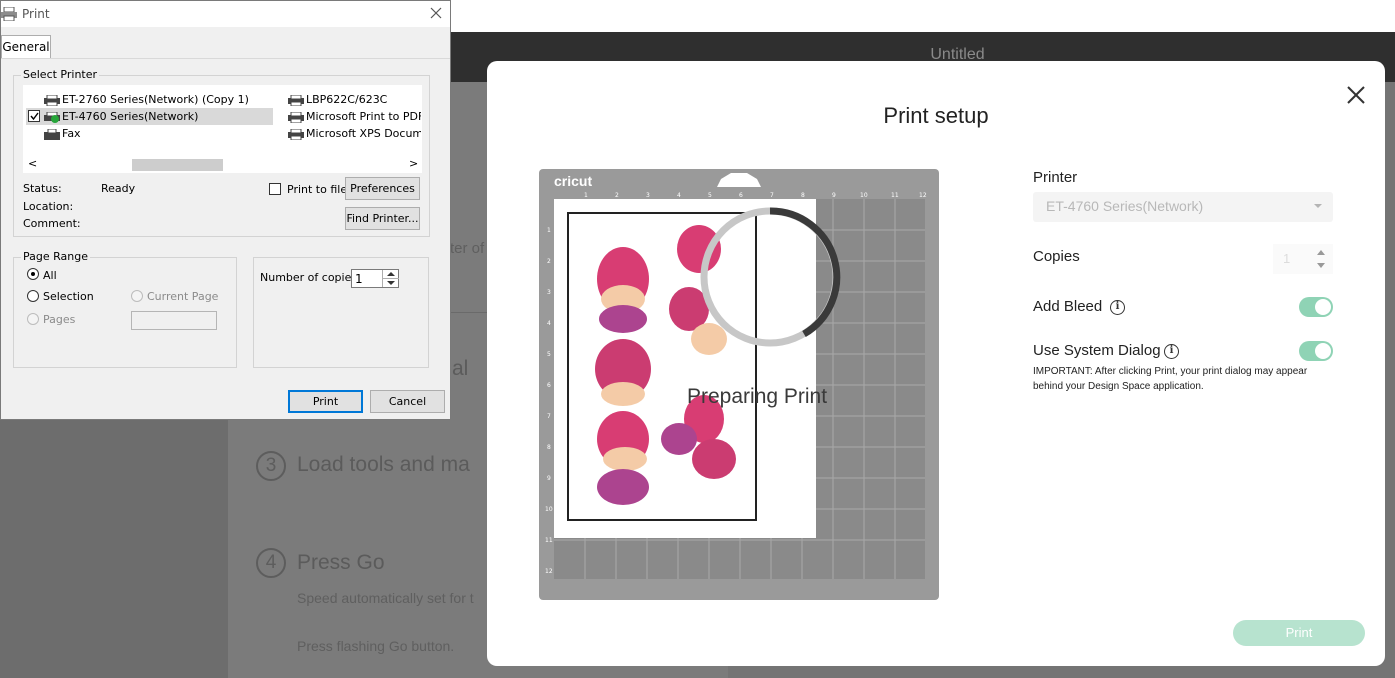  Describe the element at coordinates (936, 115) in the screenshot. I see `print-setup-title: Print setup` at that location.